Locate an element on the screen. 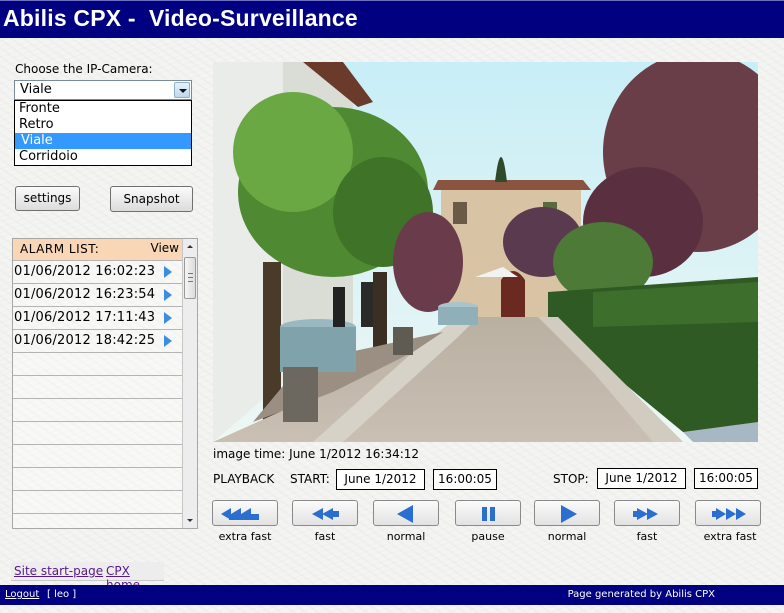 This screenshot has width=784, height=613. alarm-timestamp: 01/06/2012 18:42:25 is located at coordinates (85, 340).